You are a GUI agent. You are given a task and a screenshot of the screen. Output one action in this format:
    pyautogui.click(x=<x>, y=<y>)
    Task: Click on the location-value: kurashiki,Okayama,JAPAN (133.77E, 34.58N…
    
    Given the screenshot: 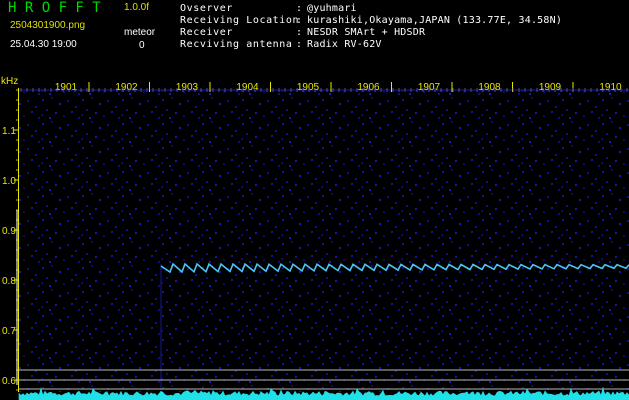 What is the action you would take?
    pyautogui.click(x=435, y=20)
    